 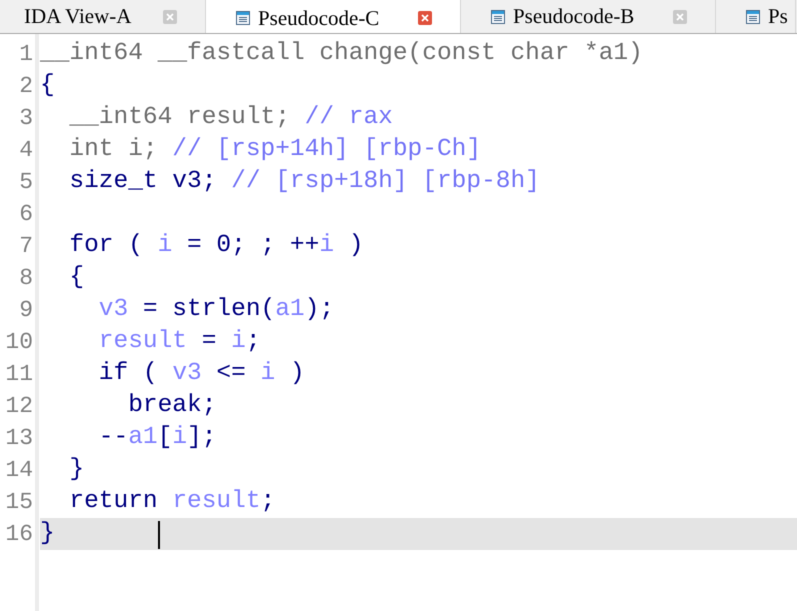 What do you see at coordinates (25, 54) in the screenshot?
I see `line-number: 1` at bounding box center [25, 54].